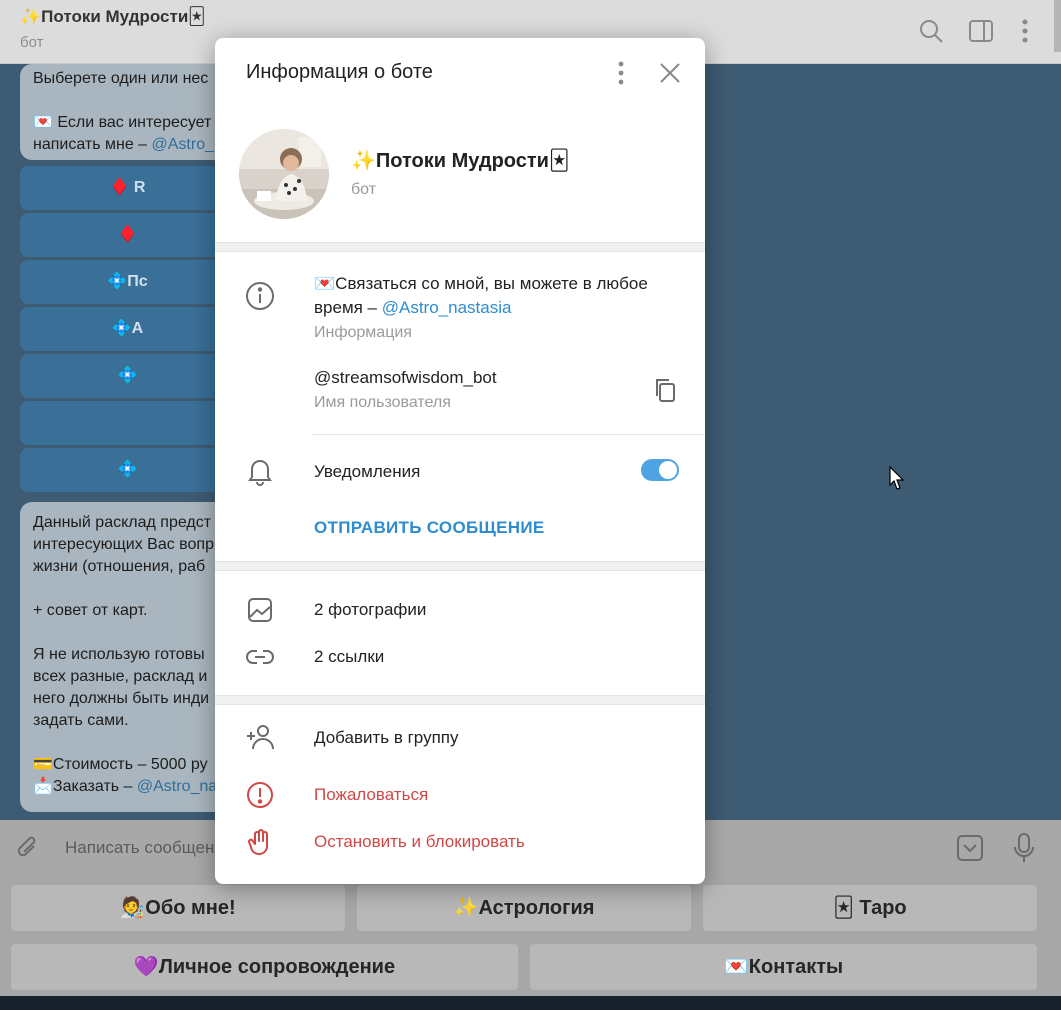 Image resolution: width=1061 pixels, height=1010 pixels. Describe the element at coordinates (28, 848) in the screenshot. I see `attach-icon` at that location.